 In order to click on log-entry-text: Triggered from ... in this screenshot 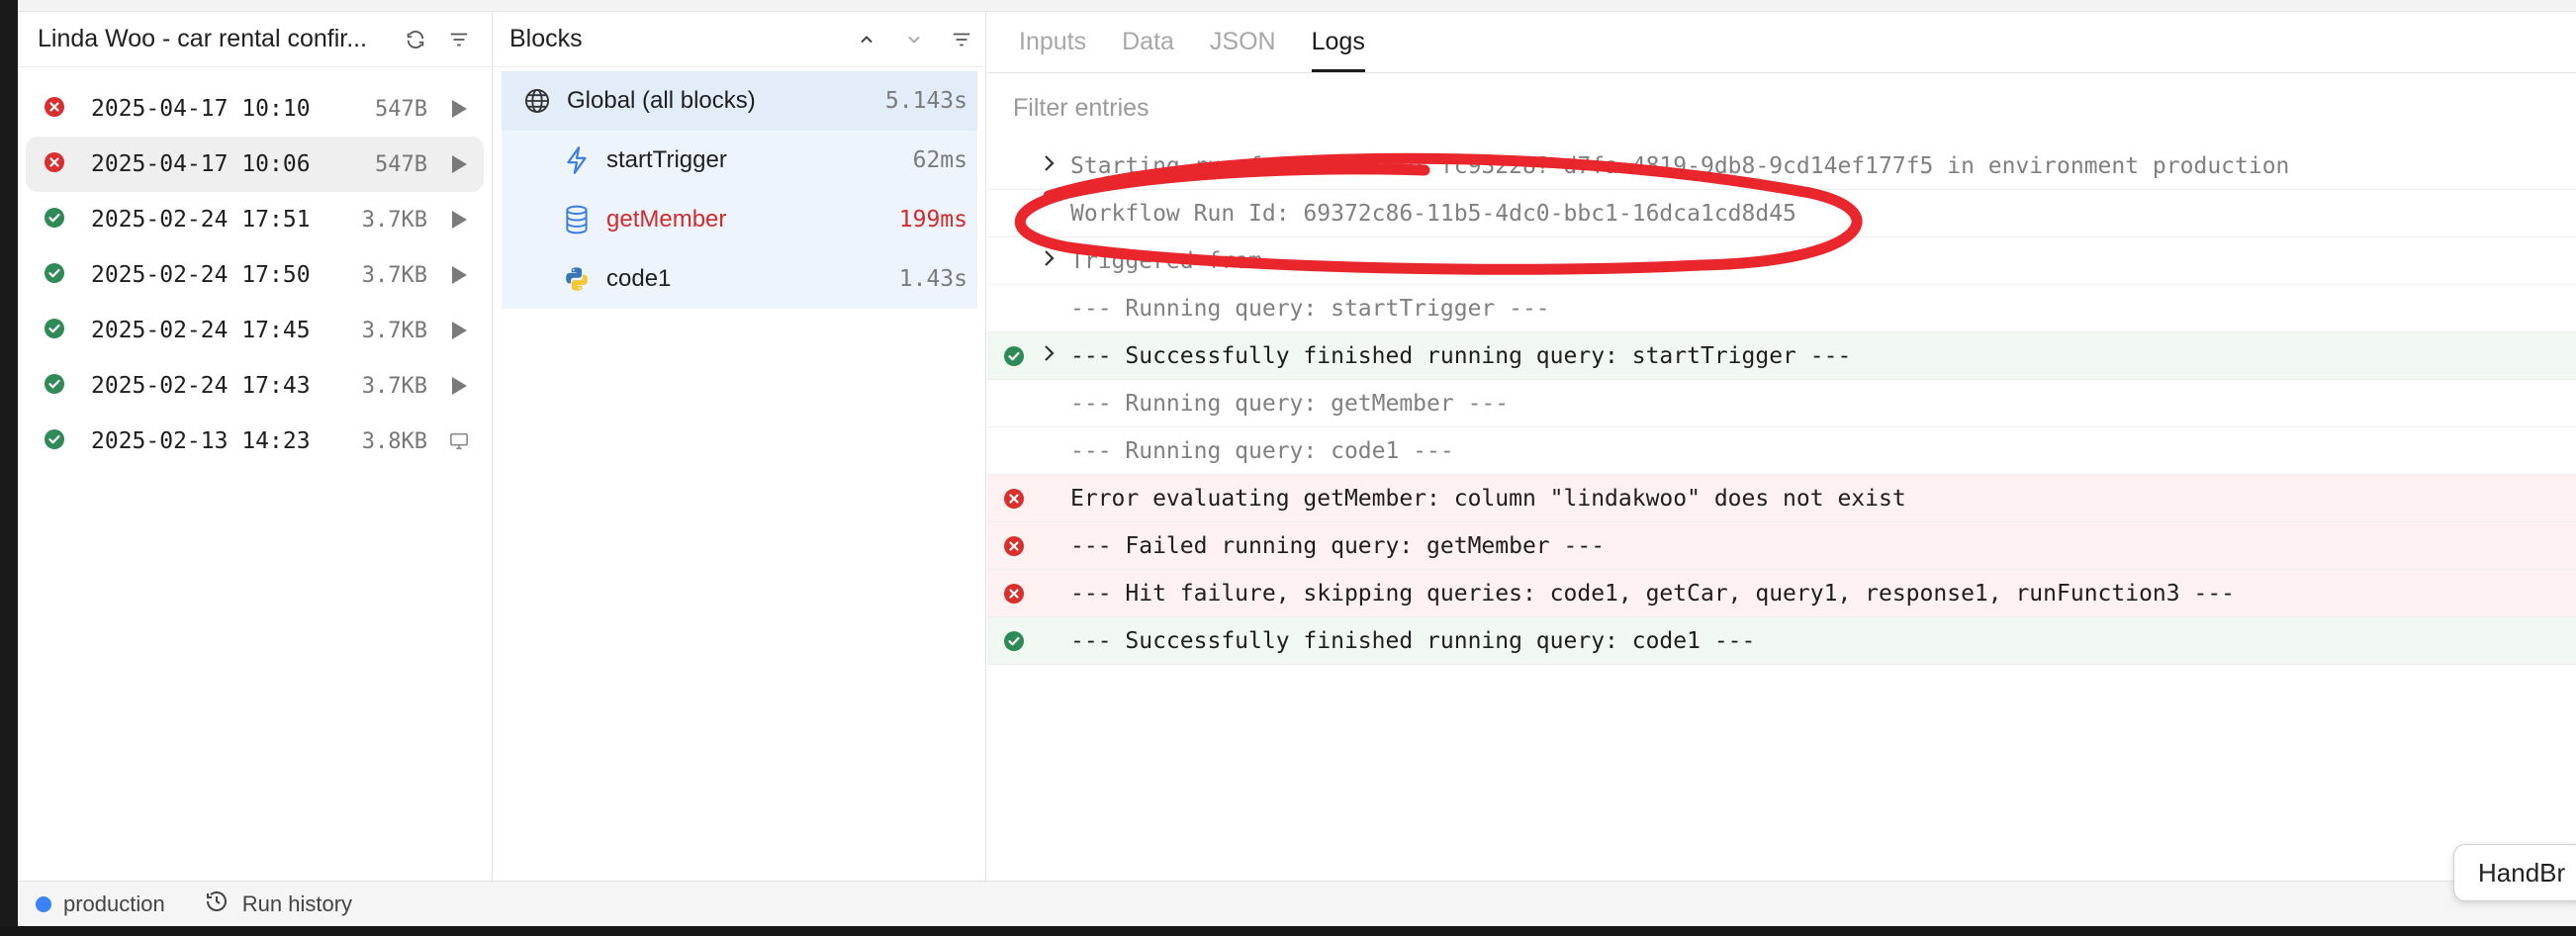, I will do `click(1194, 260)`.